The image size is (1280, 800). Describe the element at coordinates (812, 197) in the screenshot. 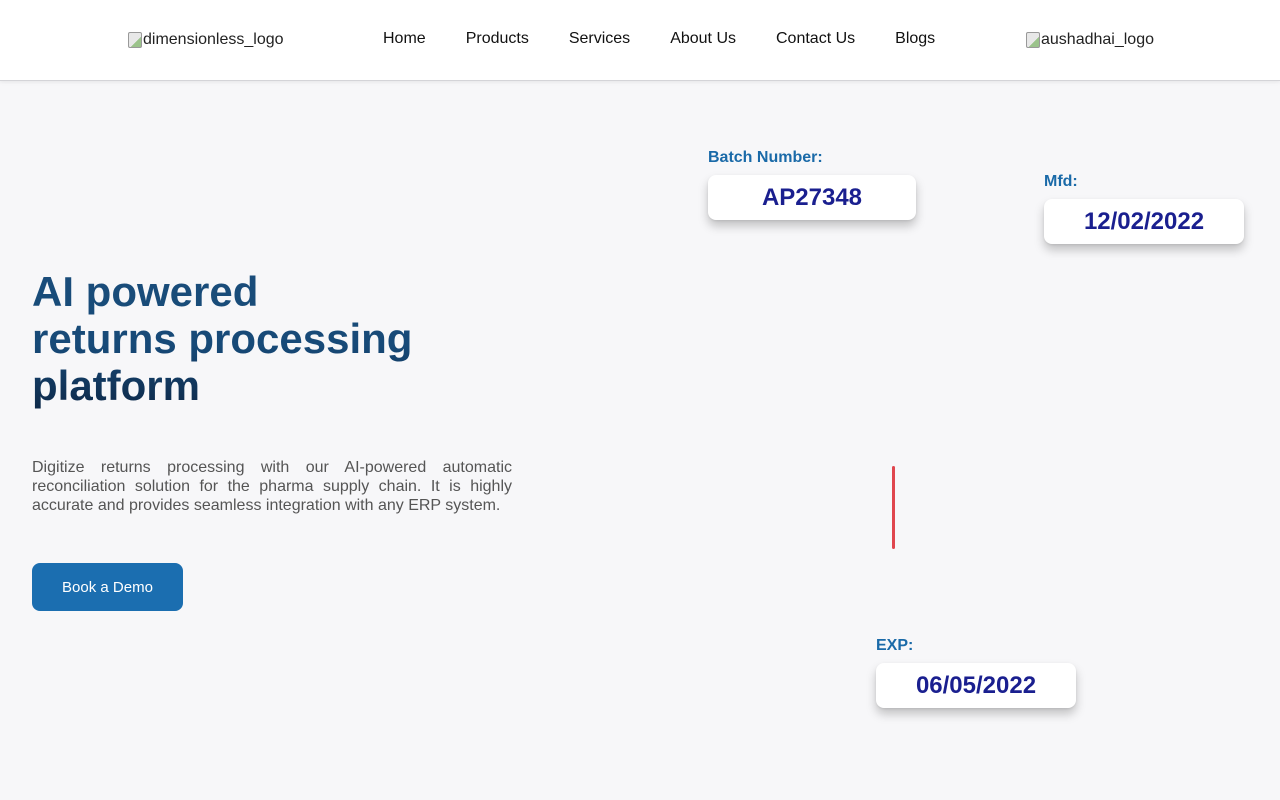

I see `batch-number-card: AP27348` at that location.